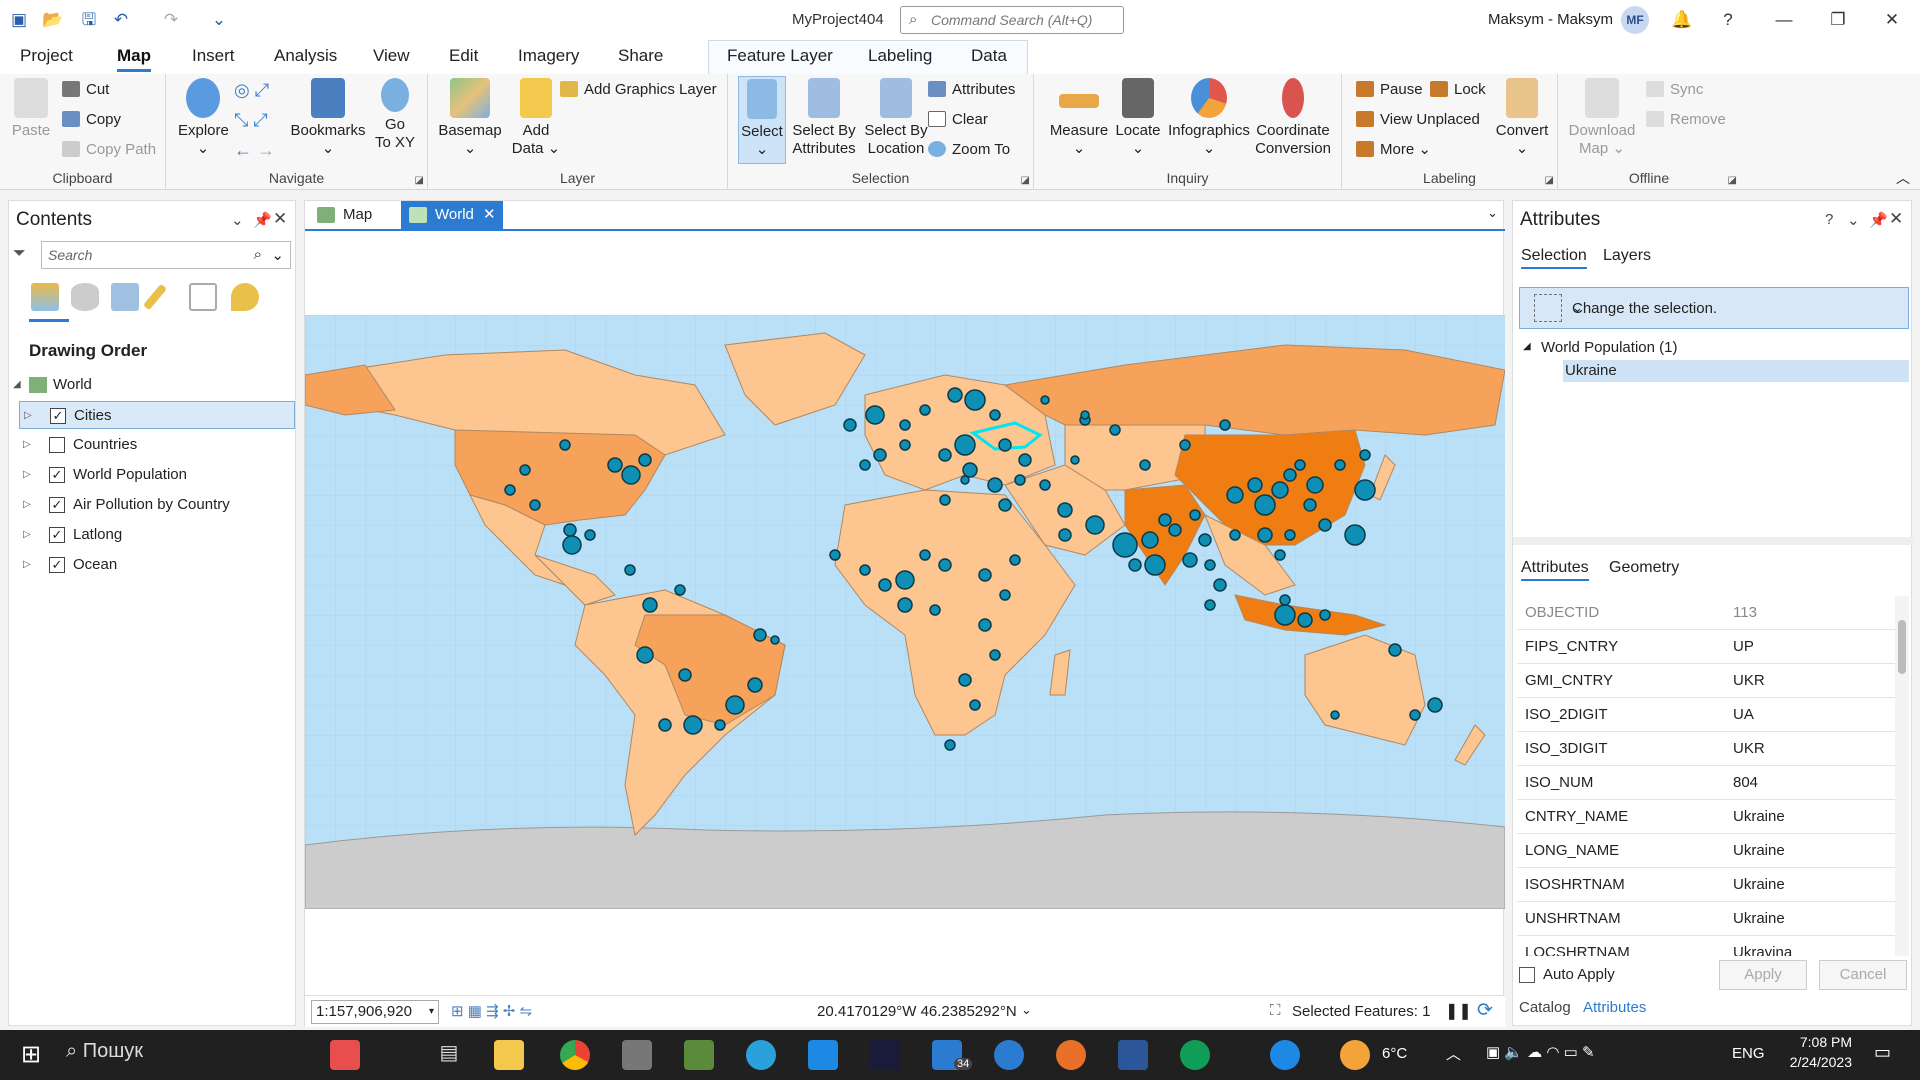 Image resolution: width=1920 pixels, height=1080 pixels. Describe the element at coordinates (1393, 150) in the screenshot. I see `more-labeling-button: More ⌄` at that location.